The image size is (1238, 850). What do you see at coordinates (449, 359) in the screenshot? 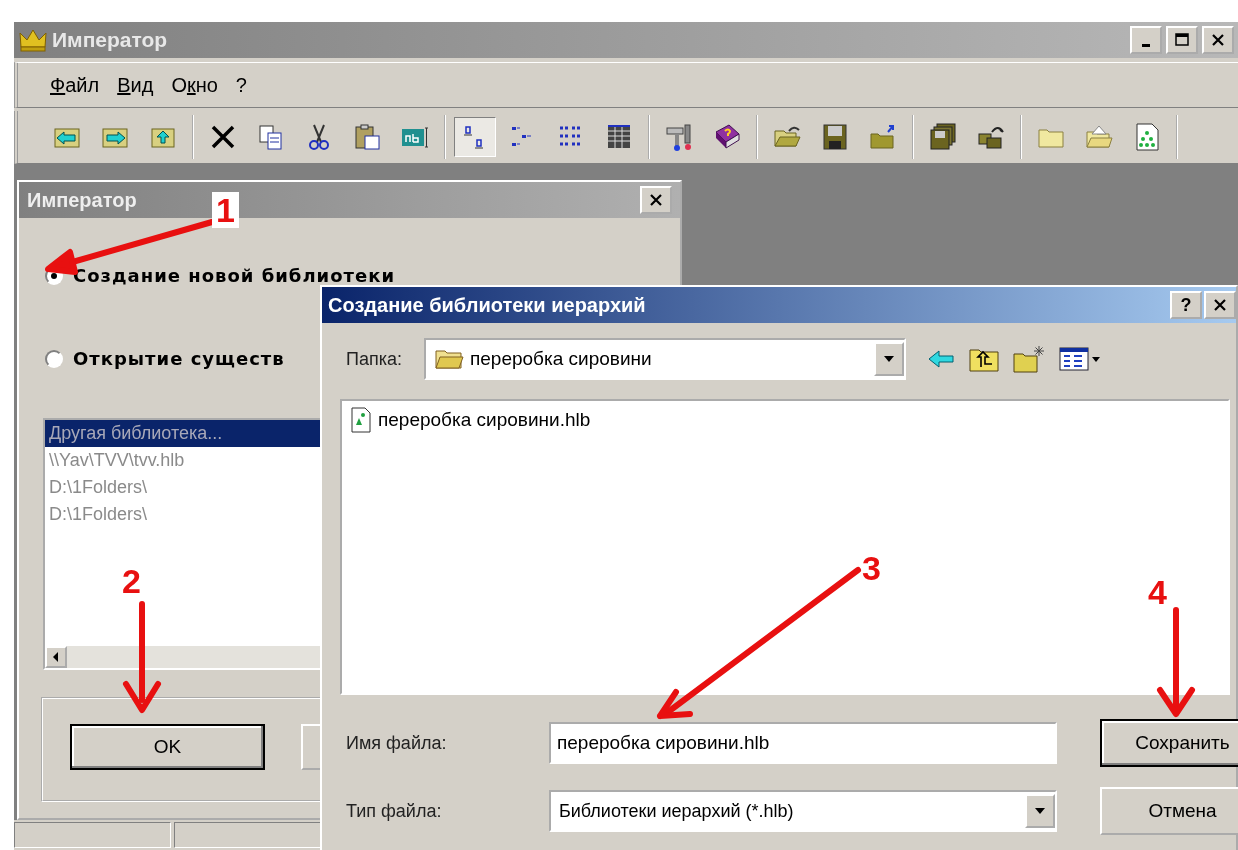
I see `folder-icon` at bounding box center [449, 359].